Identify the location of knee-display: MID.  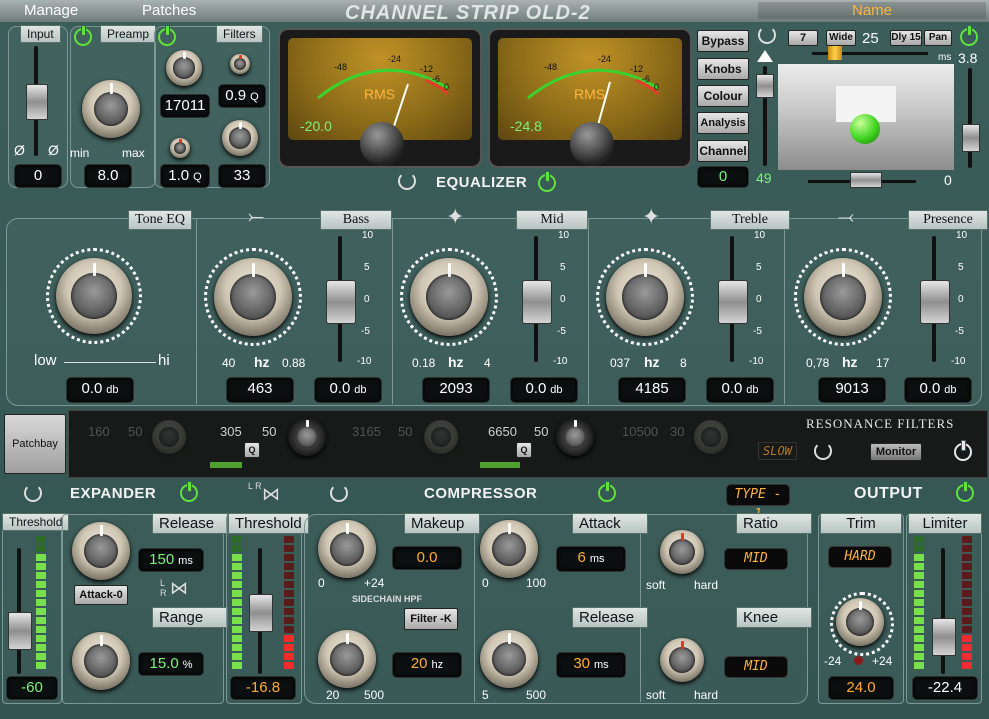
(756, 667).